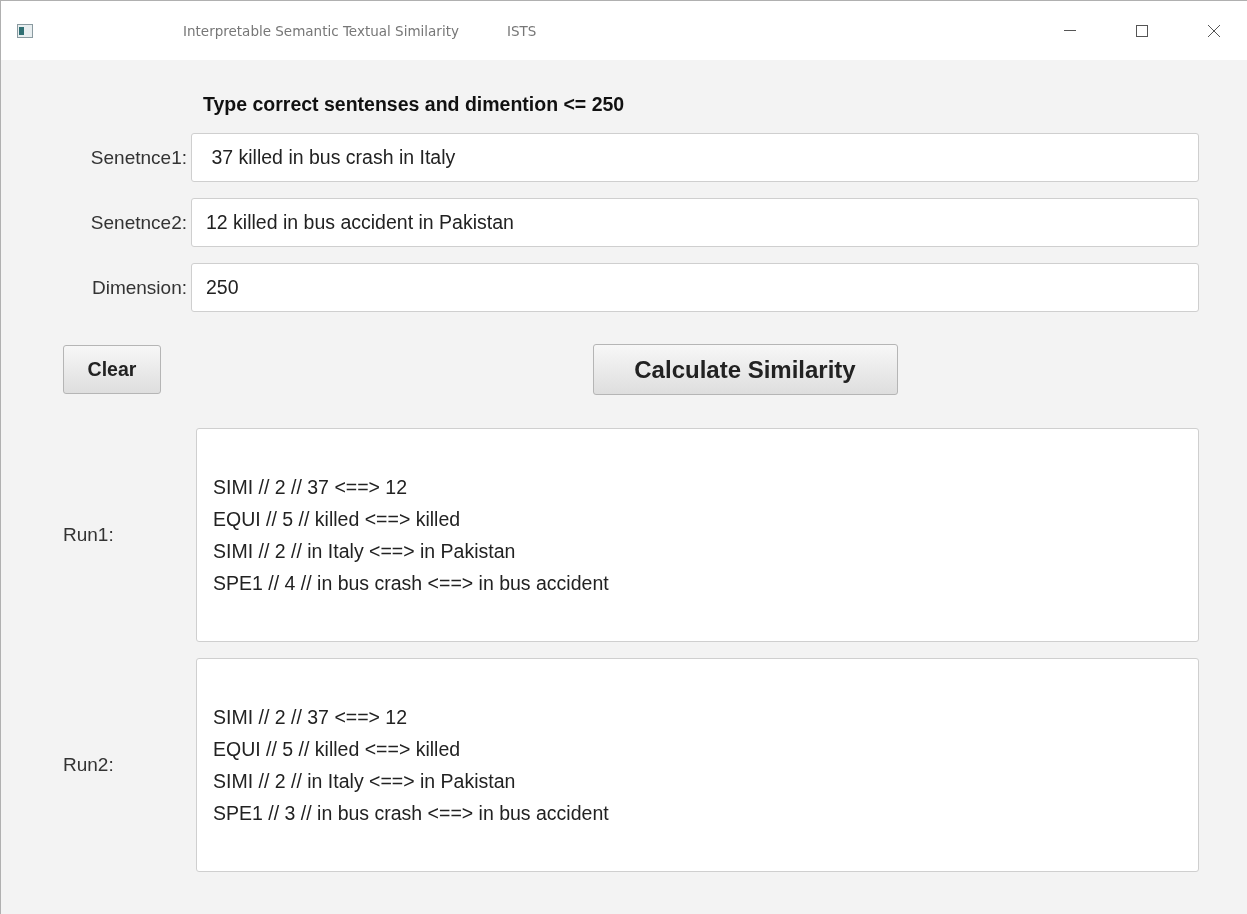 The width and height of the screenshot is (1247, 914). Describe the element at coordinates (695, 222) in the screenshot. I see `input-field: 12 killed in bus accident in Pakistan` at that location.